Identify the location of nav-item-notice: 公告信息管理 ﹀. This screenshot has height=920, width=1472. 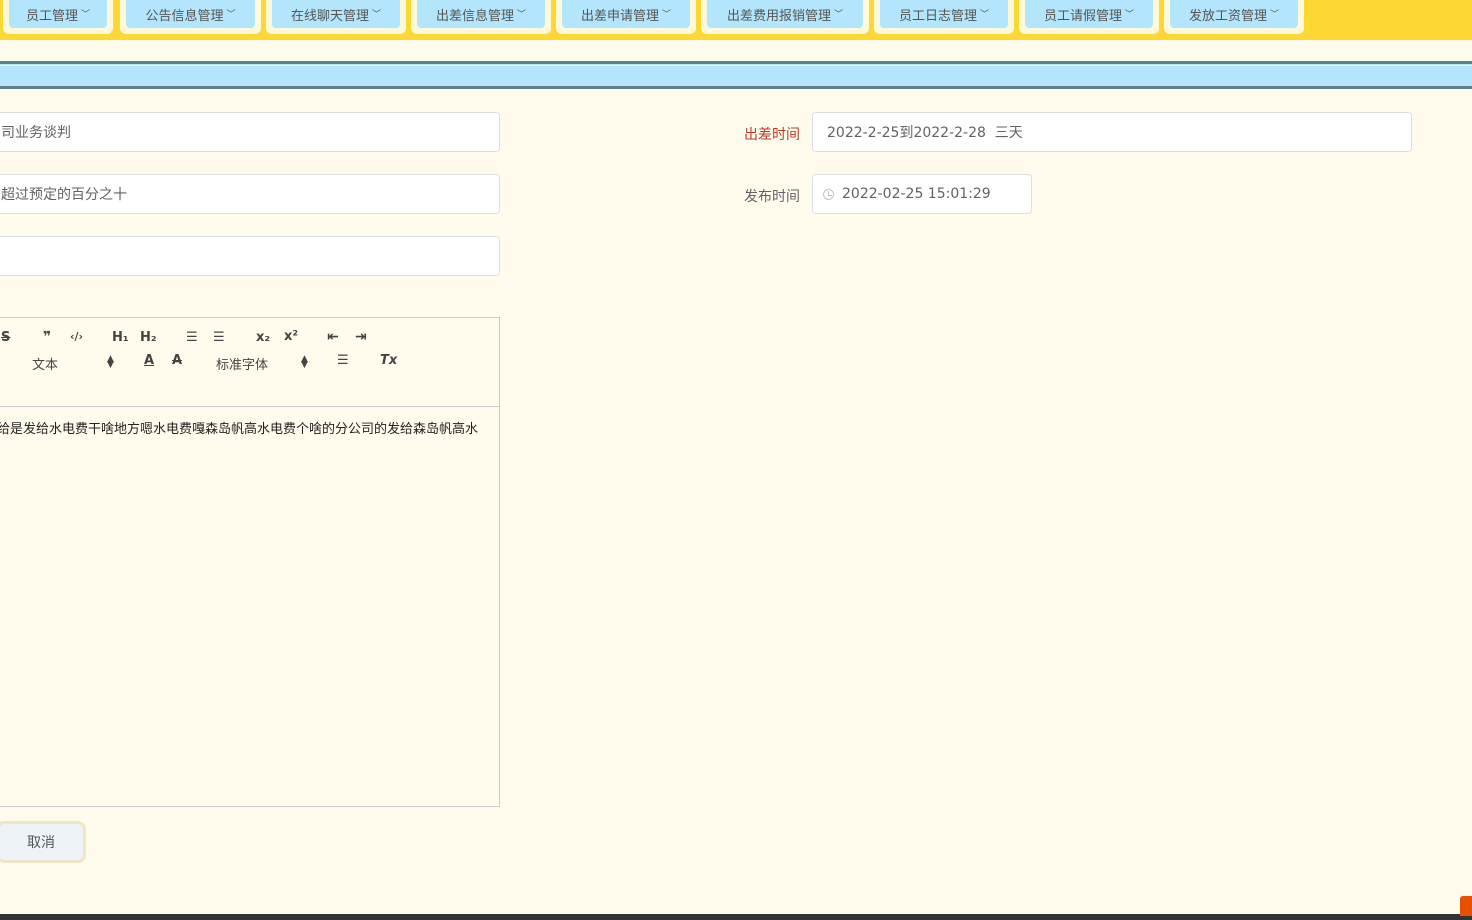
(190, 17).